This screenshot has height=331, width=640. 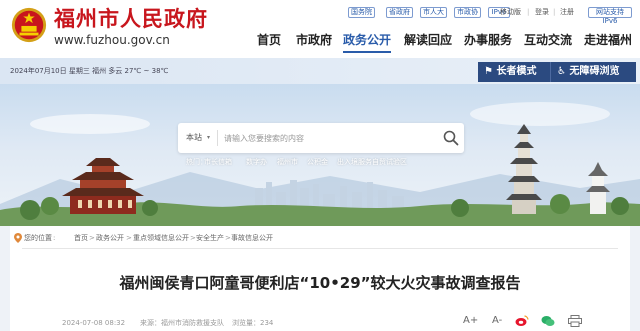 What do you see at coordinates (252, 238) in the screenshot?
I see `breadcrumb-accident-info: 事故信息公开` at bounding box center [252, 238].